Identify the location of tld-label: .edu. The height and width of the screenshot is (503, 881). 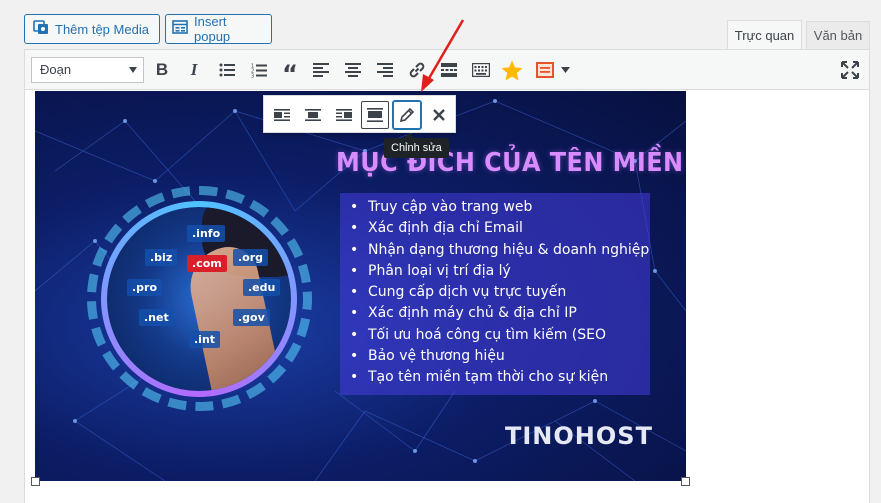
(262, 287).